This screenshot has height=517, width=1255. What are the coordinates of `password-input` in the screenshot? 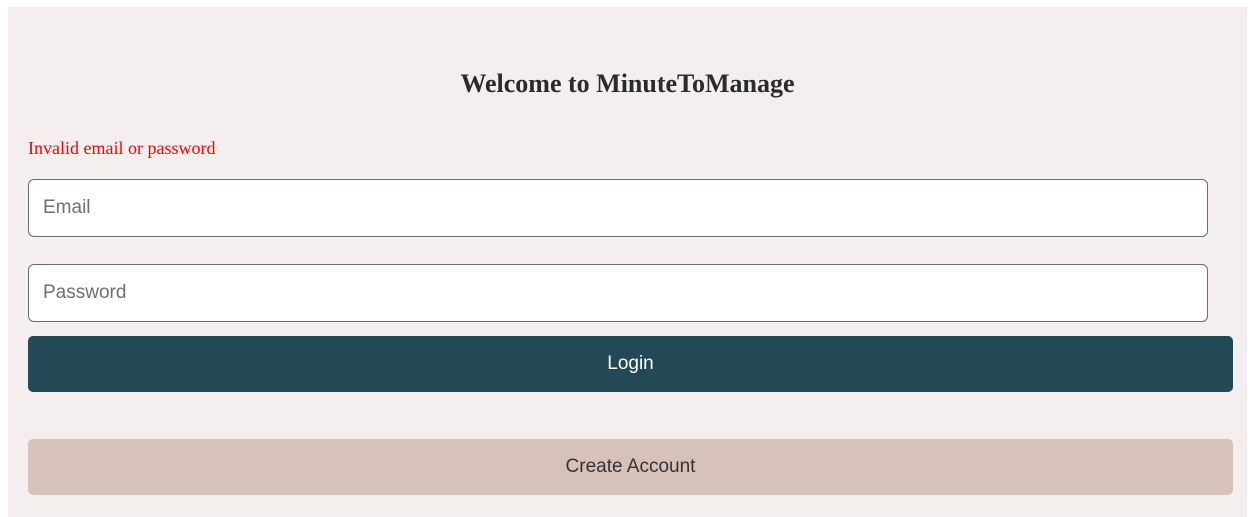 It's located at (618, 293).